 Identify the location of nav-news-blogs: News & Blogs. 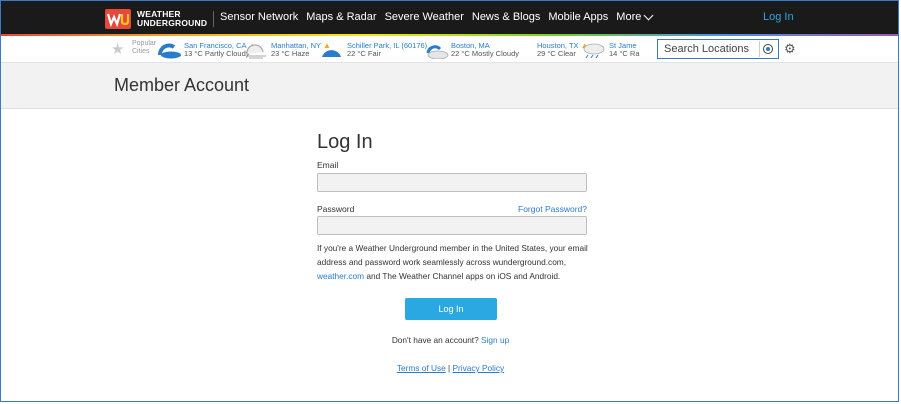
(506, 17).